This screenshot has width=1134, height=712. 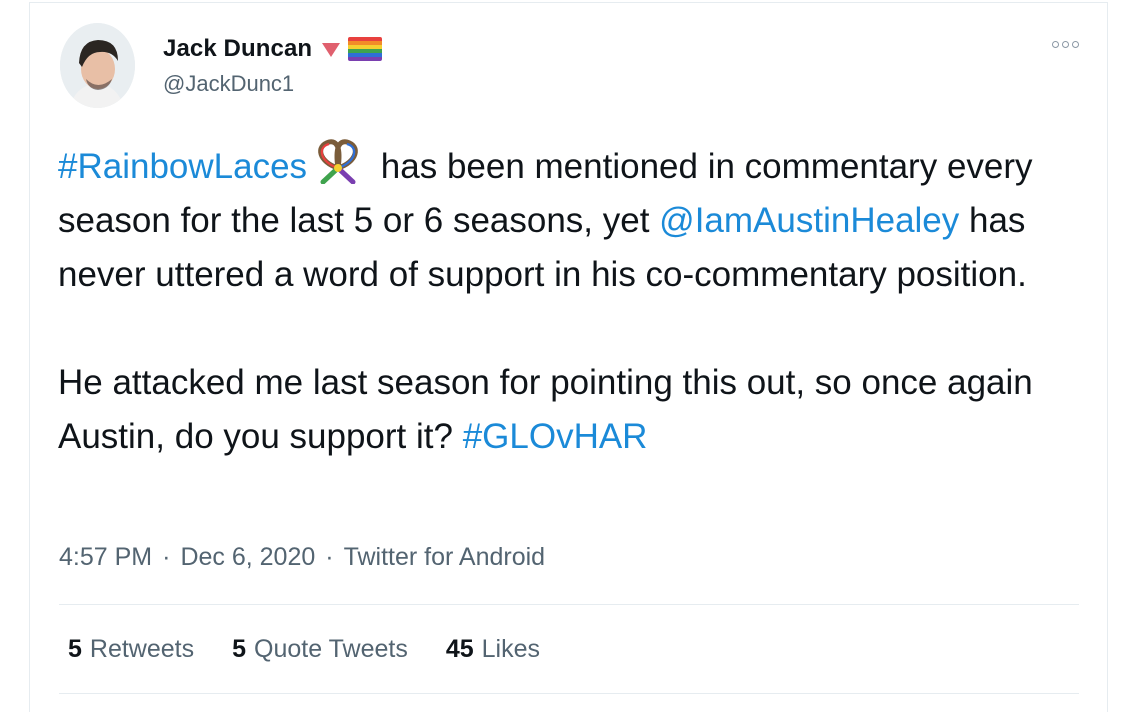 I want to click on rainbow-flag-icon, so click(x=365, y=49).